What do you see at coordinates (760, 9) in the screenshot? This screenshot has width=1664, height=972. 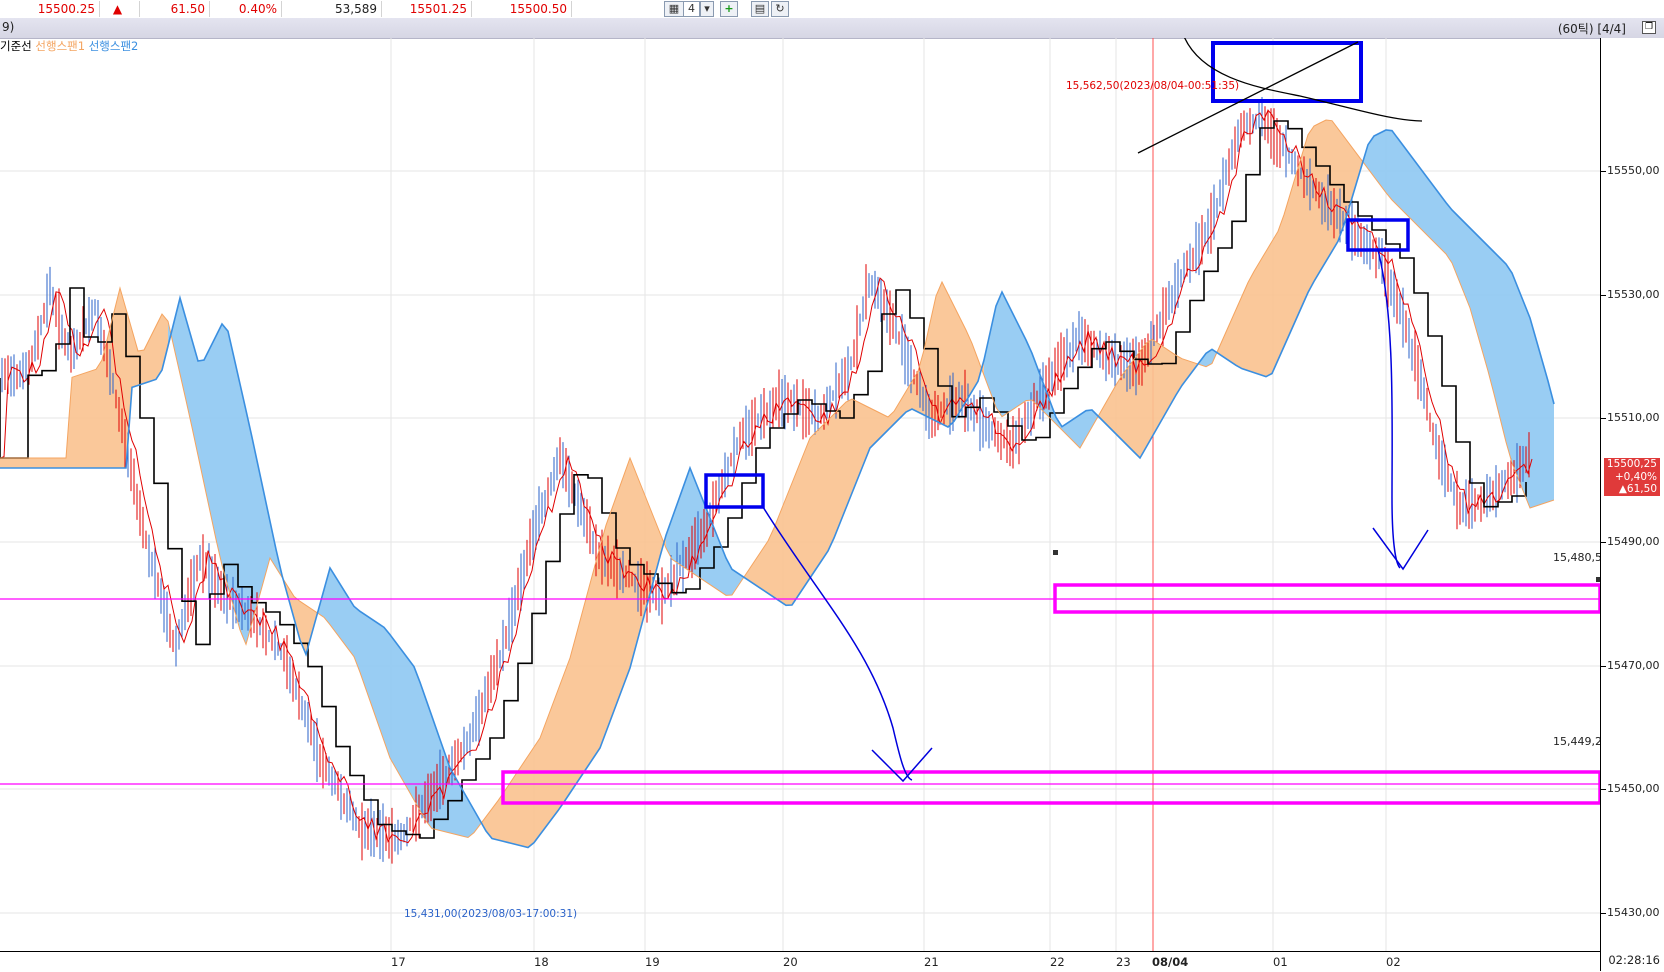 I see `save-icon: ▤` at bounding box center [760, 9].